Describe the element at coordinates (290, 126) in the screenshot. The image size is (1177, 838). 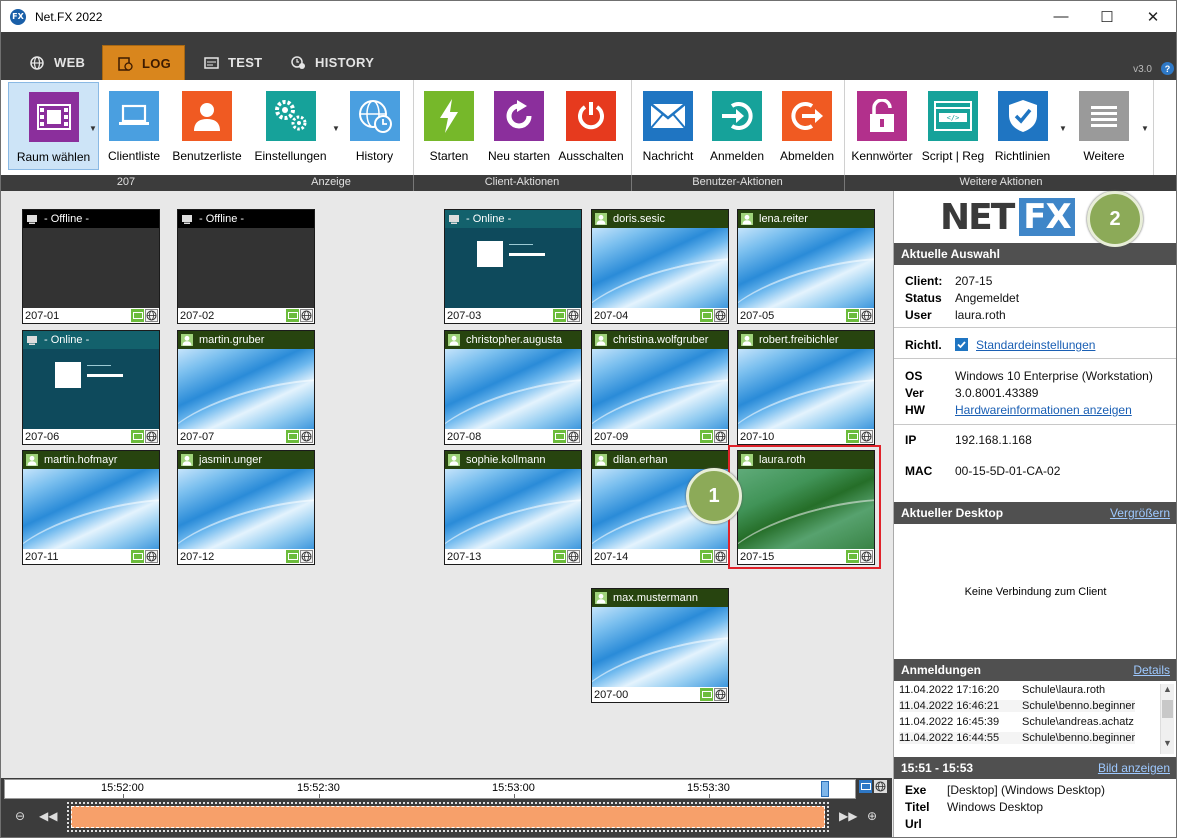
I see `einstellungen-button: Einstellungen` at that location.